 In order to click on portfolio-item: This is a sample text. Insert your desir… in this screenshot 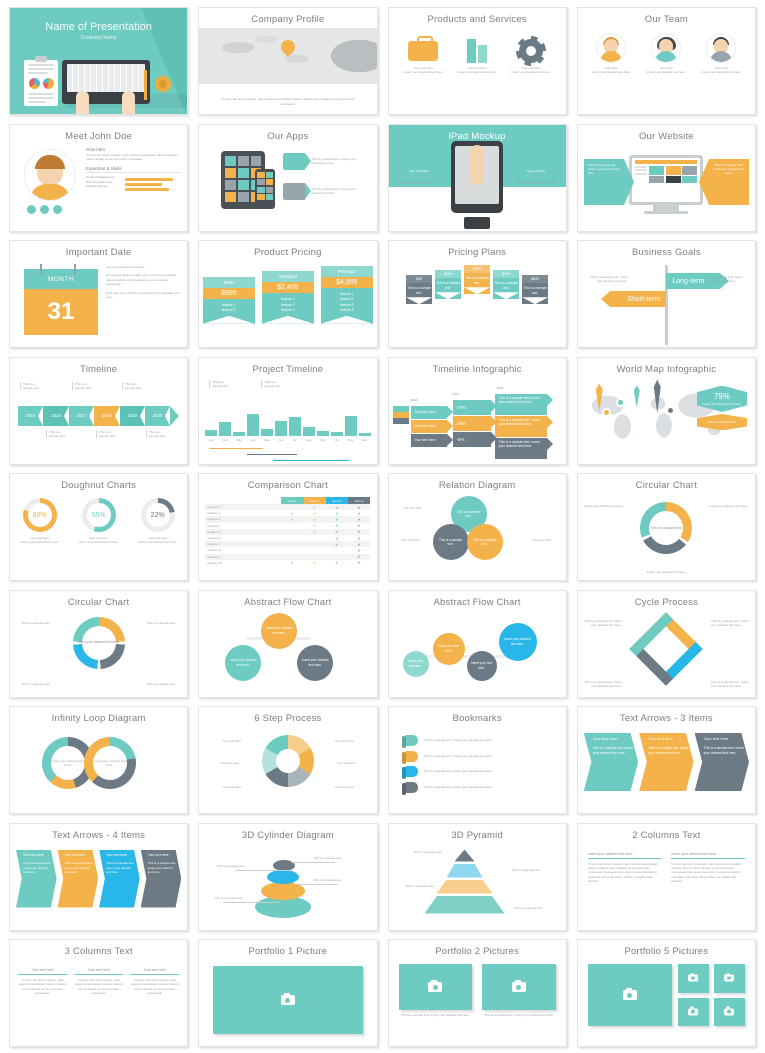, I will do `click(519, 990)`.